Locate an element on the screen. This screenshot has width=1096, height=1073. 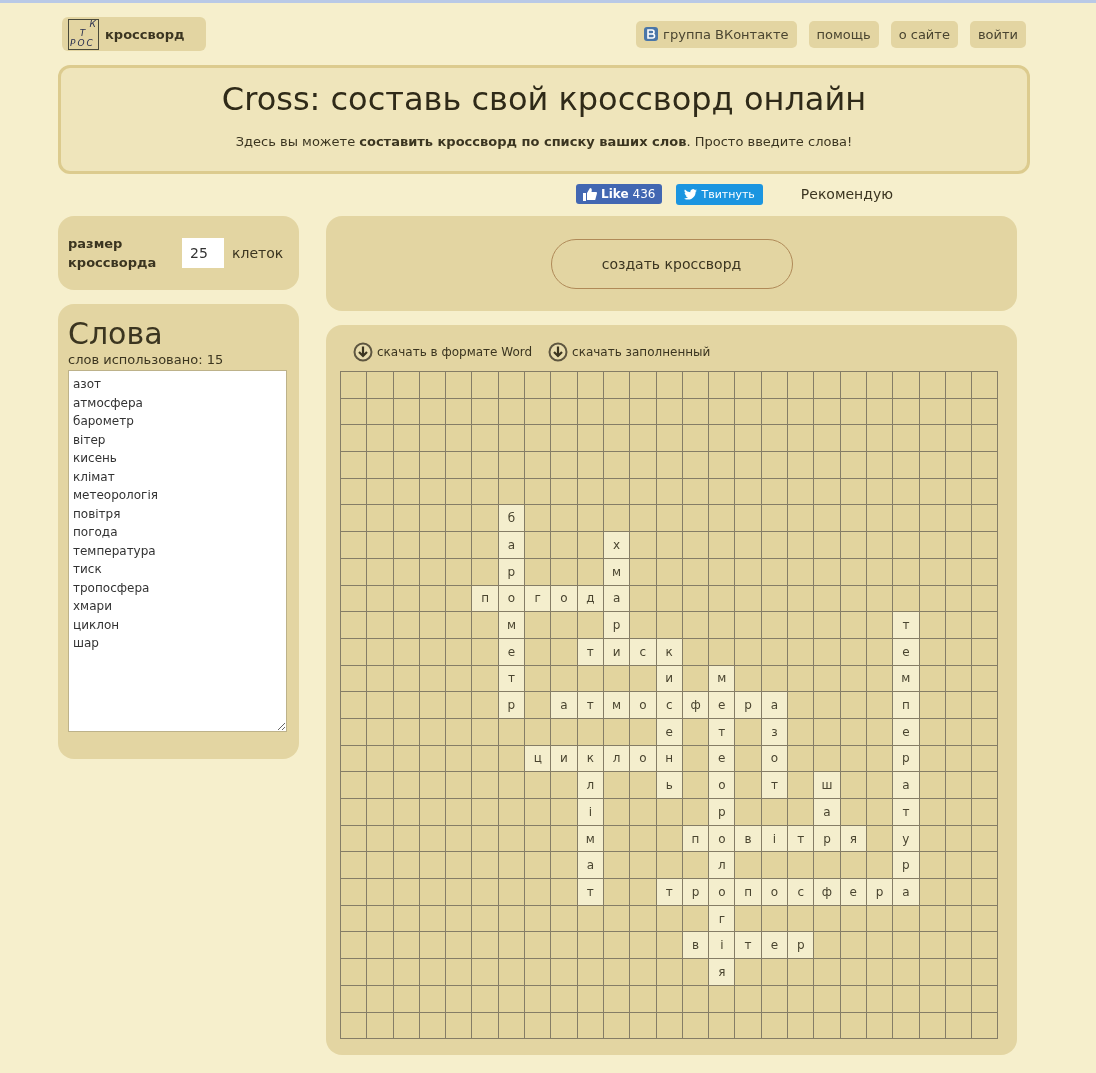
unit-label: клеток is located at coordinates (258, 253).